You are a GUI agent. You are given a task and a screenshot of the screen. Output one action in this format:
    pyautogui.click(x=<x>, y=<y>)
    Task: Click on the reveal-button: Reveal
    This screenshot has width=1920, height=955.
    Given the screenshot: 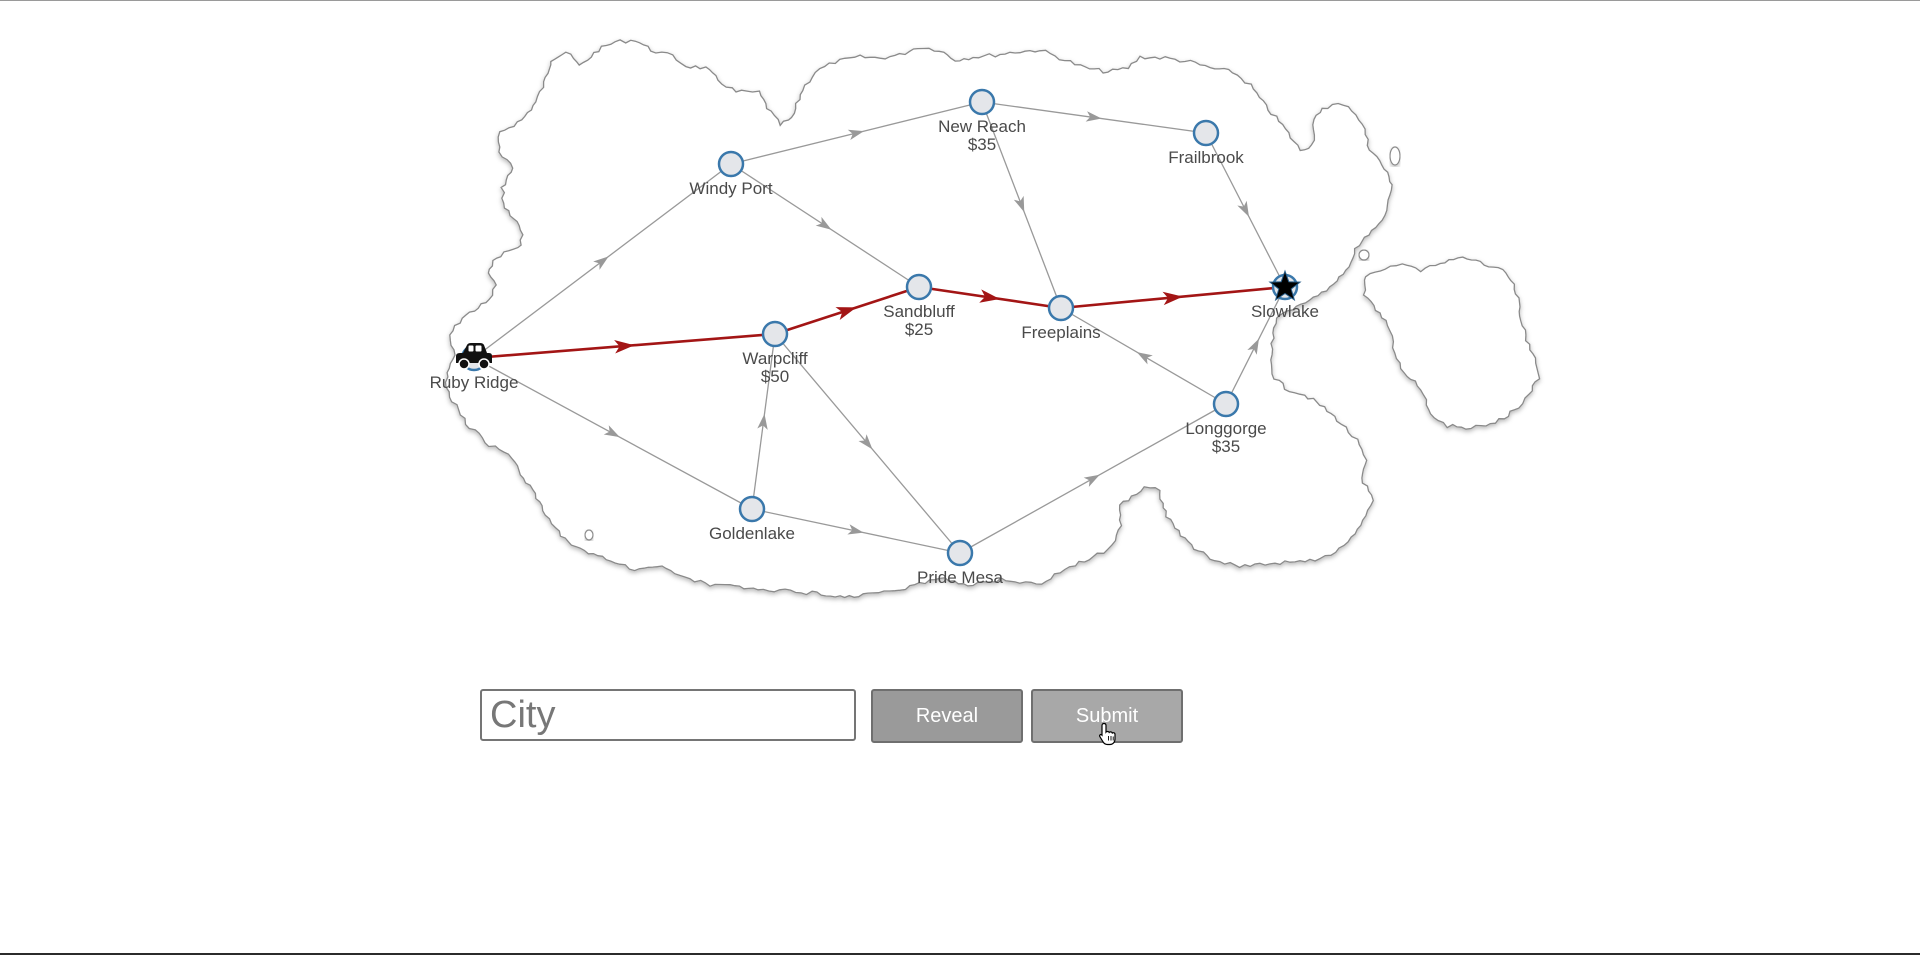 What is the action you would take?
    pyautogui.click(x=947, y=716)
    